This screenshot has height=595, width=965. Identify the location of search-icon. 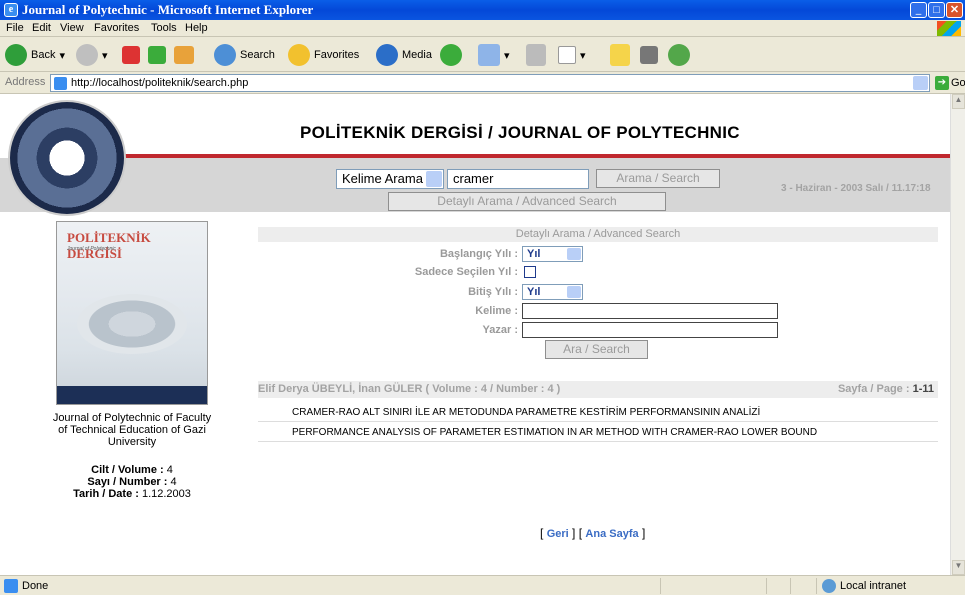
(225, 55).